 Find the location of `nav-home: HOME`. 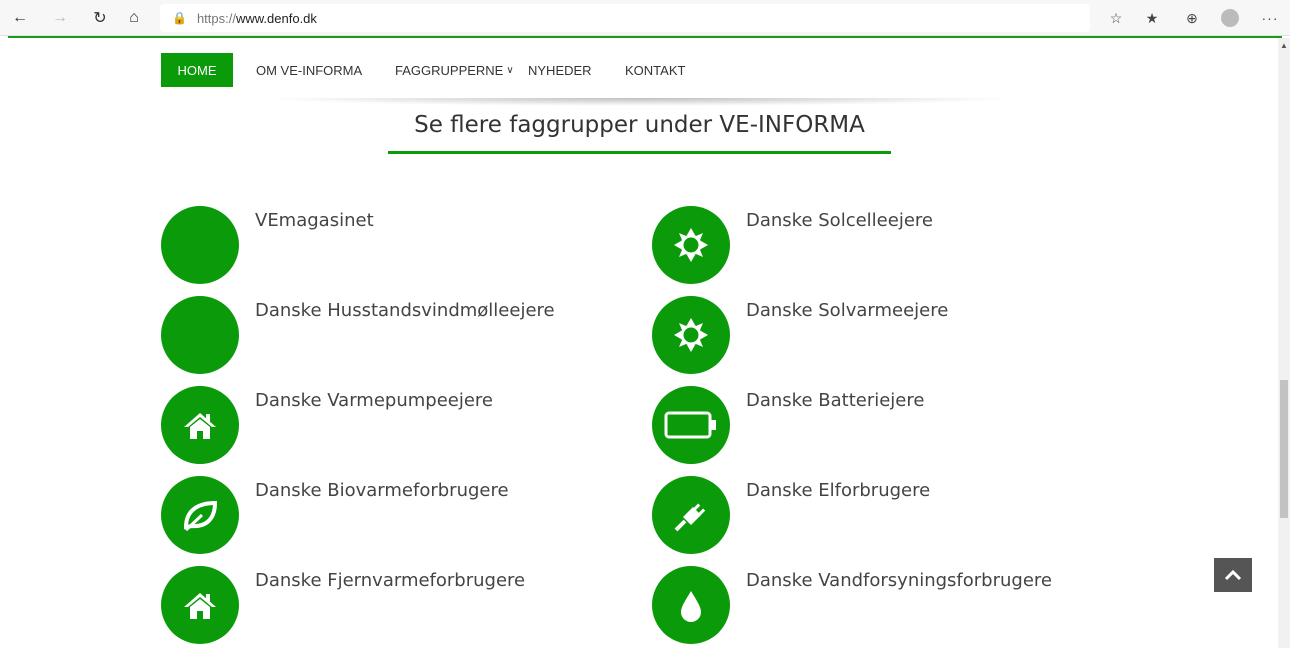

nav-home: HOME is located at coordinates (197, 70).